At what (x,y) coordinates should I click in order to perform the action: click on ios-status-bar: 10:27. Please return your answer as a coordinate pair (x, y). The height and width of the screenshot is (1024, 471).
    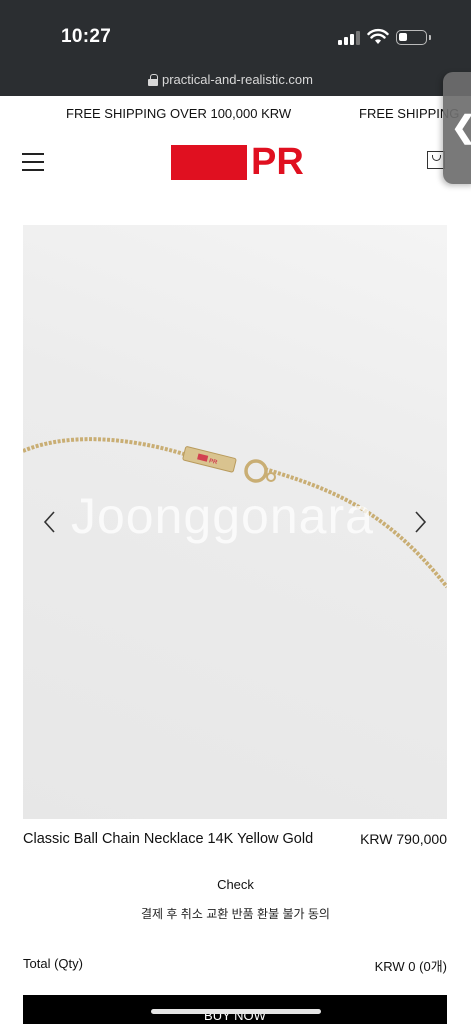
    Looking at the image, I should click on (235, 31).